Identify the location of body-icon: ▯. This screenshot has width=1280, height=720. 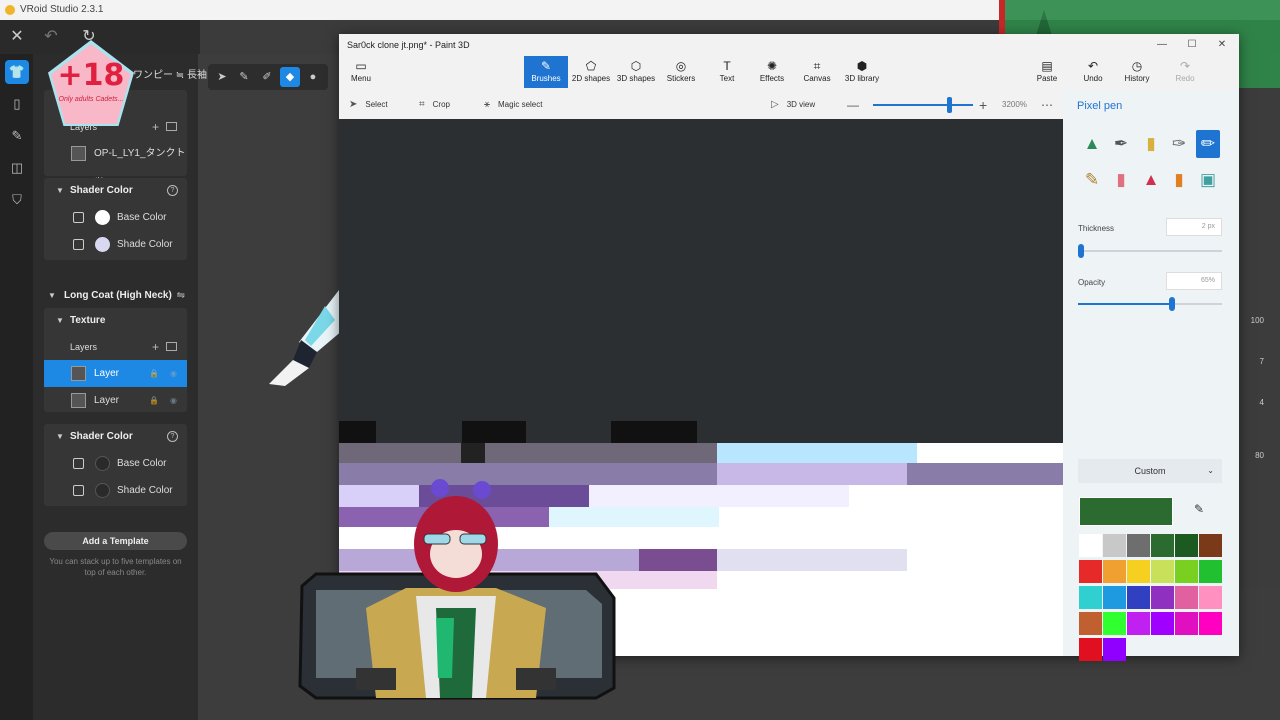
(17, 104).